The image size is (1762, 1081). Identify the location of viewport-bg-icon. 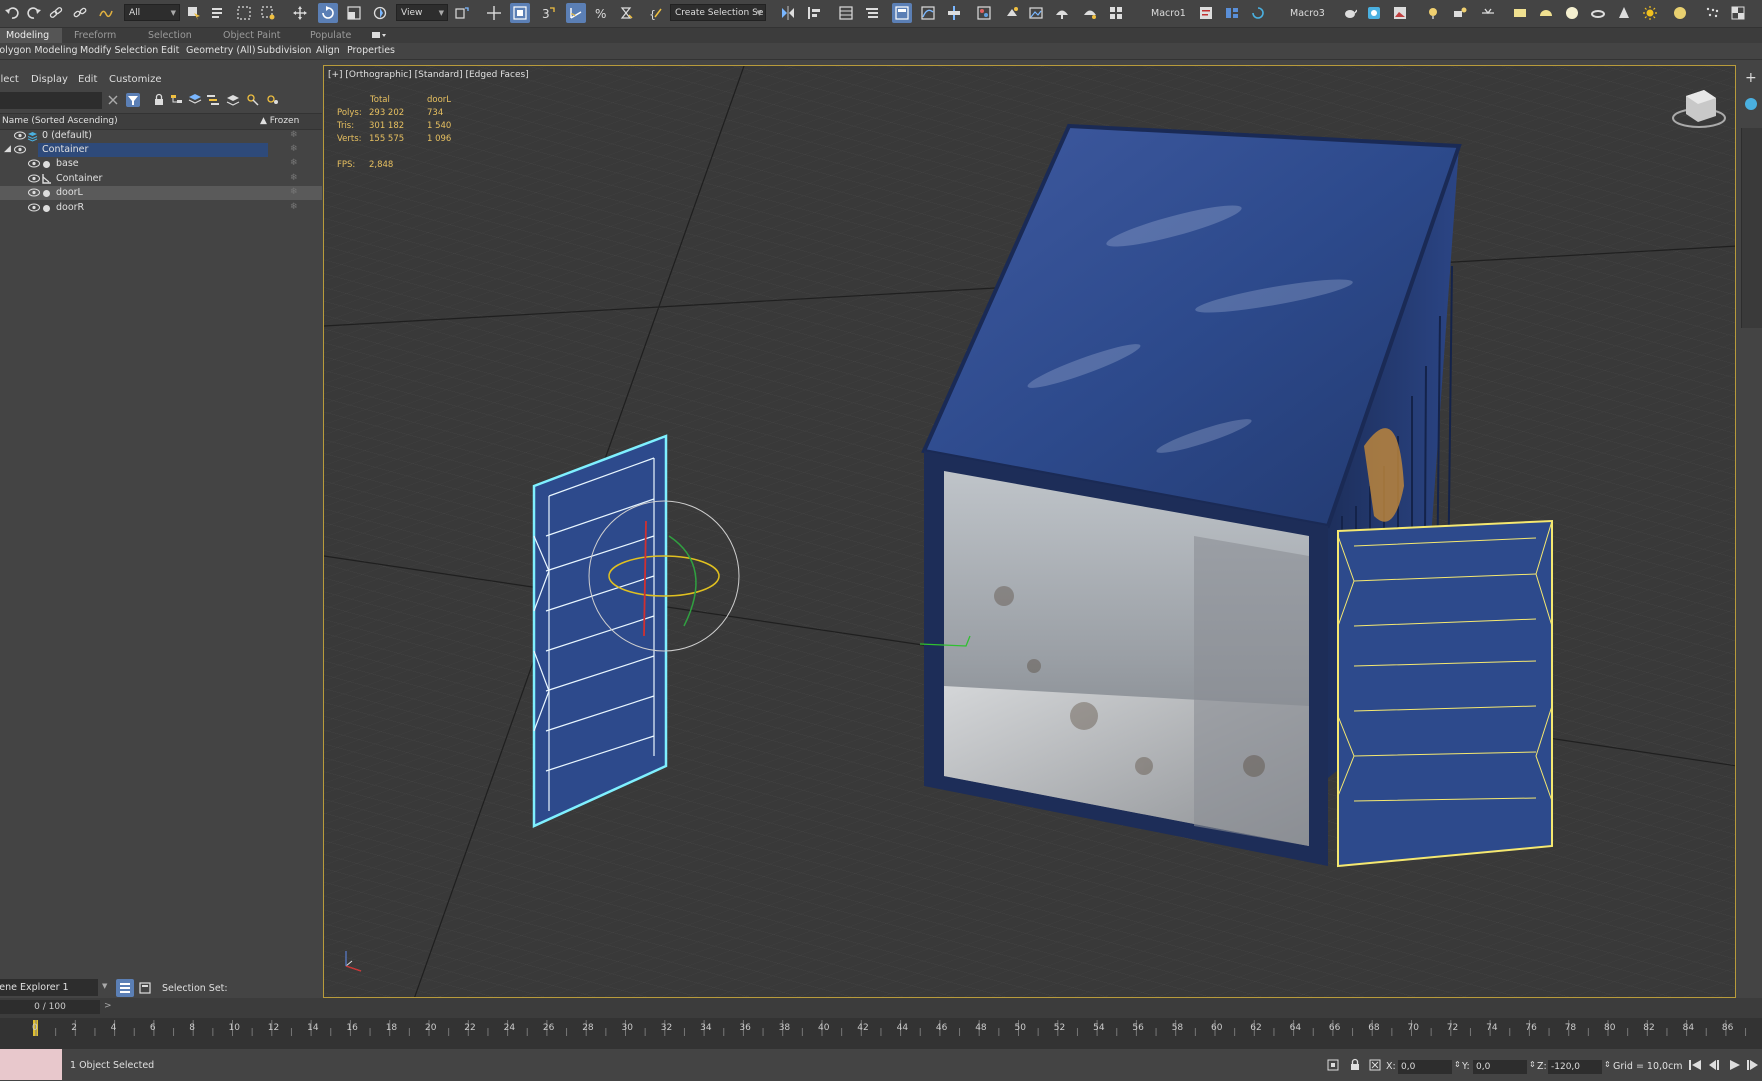
(1374, 13).